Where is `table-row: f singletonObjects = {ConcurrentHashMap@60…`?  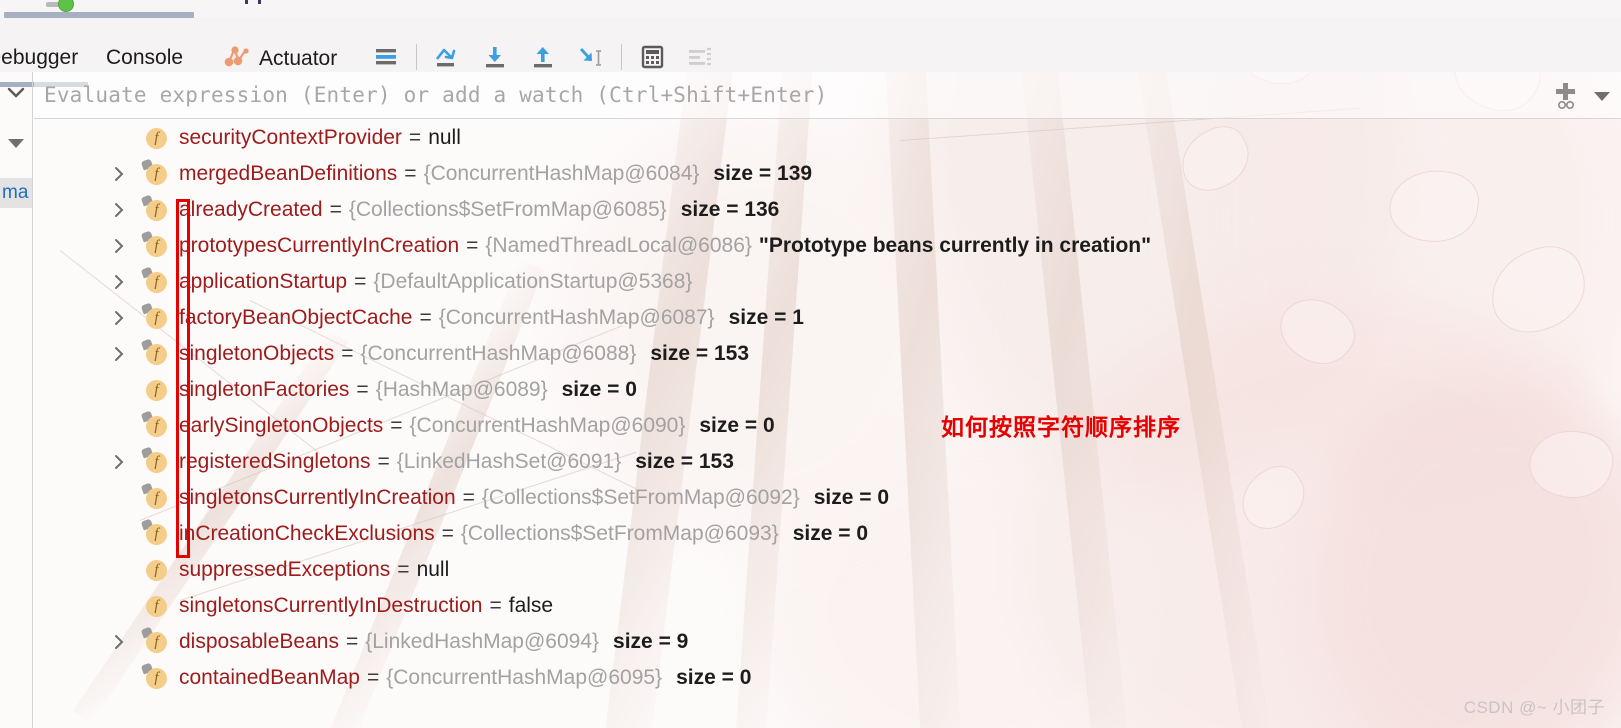 table-row: f singletonObjects = {ConcurrentHashMap@60… is located at coordinates (827, 354).